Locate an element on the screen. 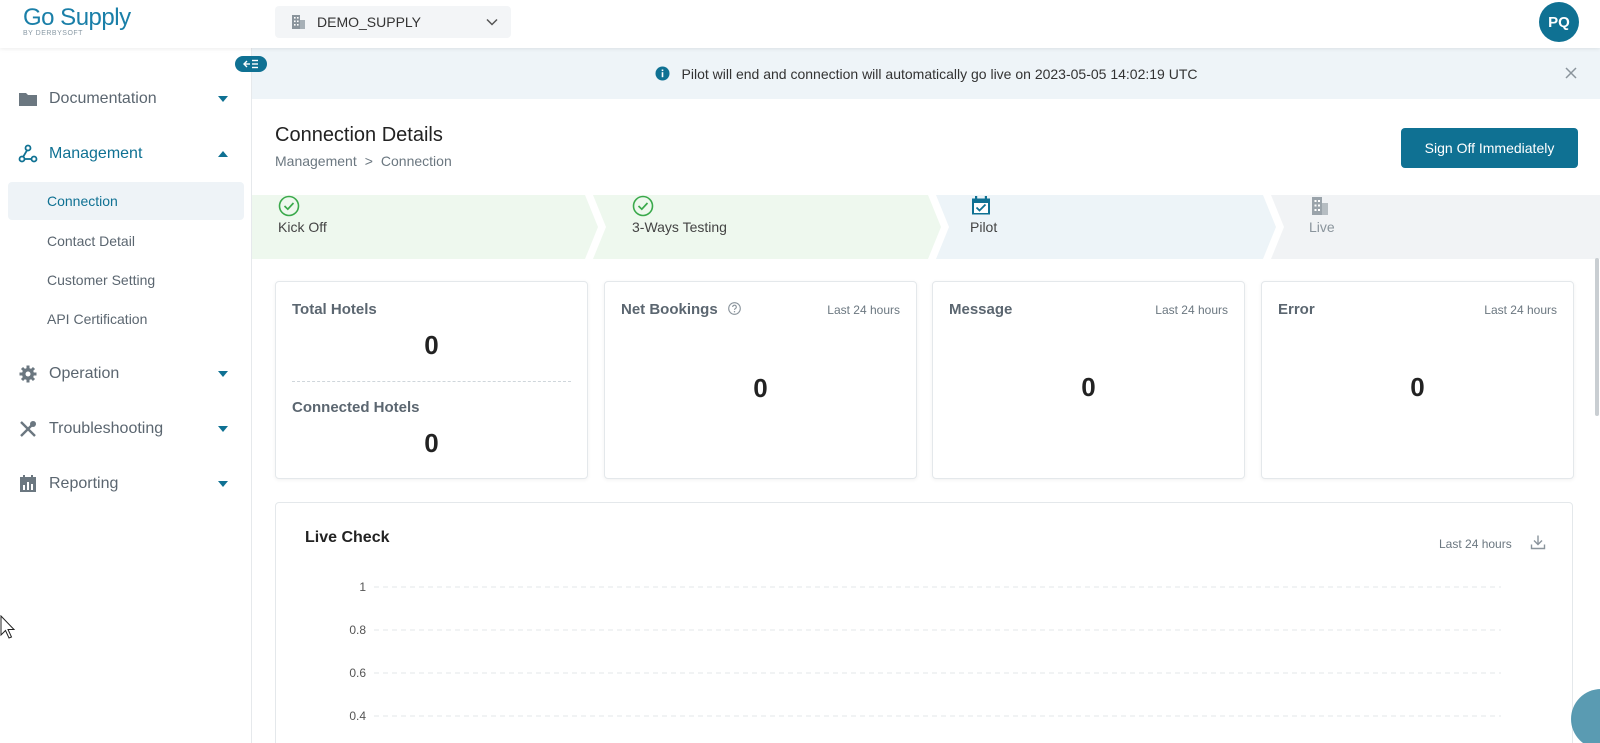  net-bookings-label: Net Bookings is located at coordinates (669, 309).